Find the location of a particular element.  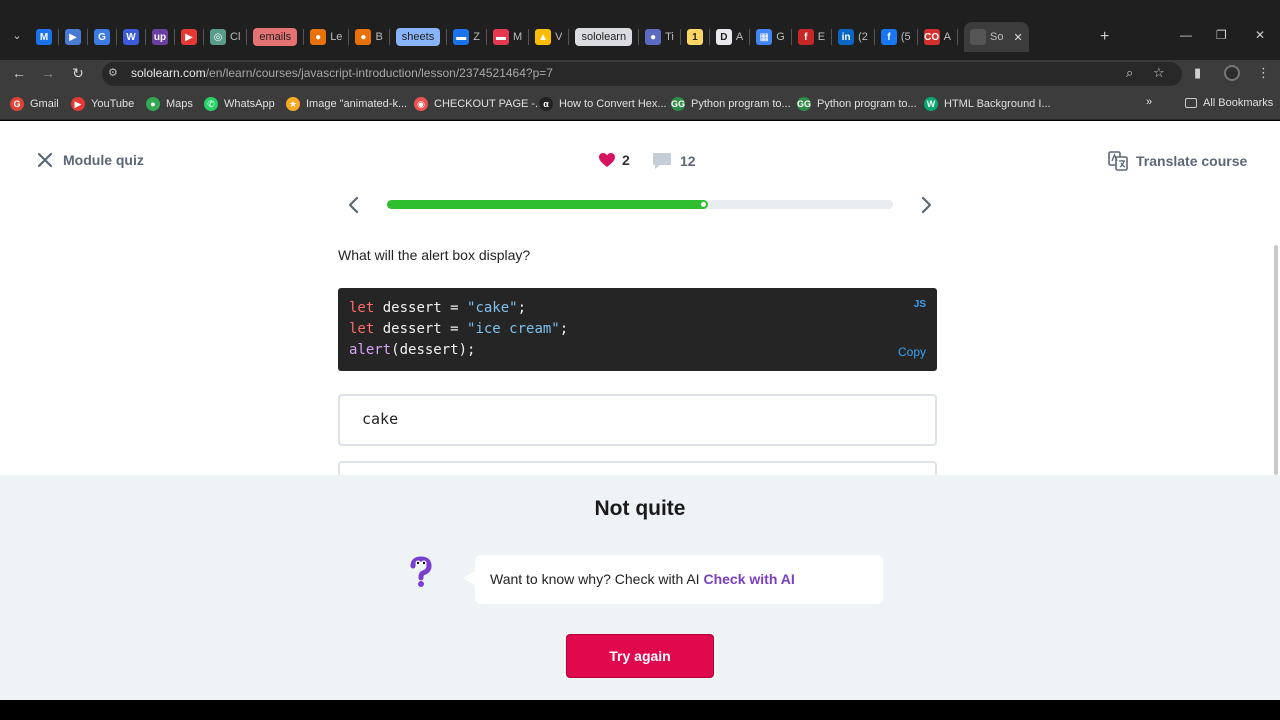

browser-tab: emails is located at coordinates (275, 37).